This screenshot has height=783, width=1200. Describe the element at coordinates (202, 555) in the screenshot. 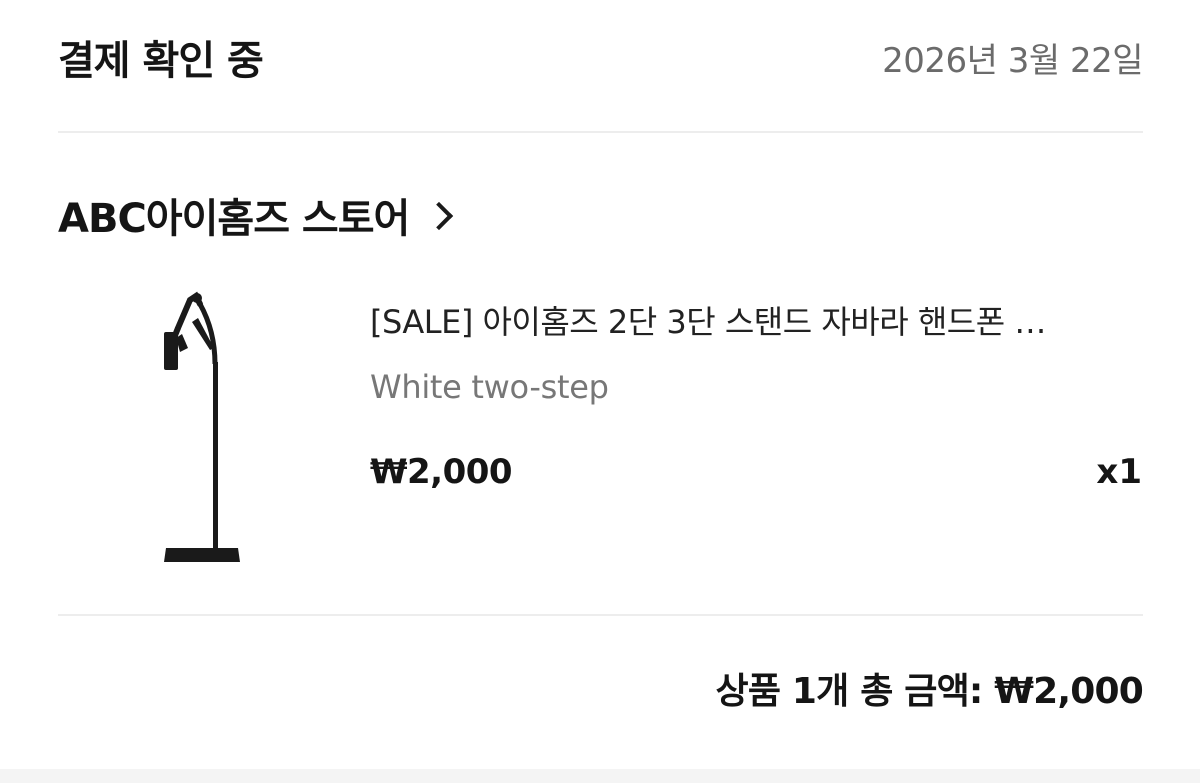

I see `stand-base` at that location.